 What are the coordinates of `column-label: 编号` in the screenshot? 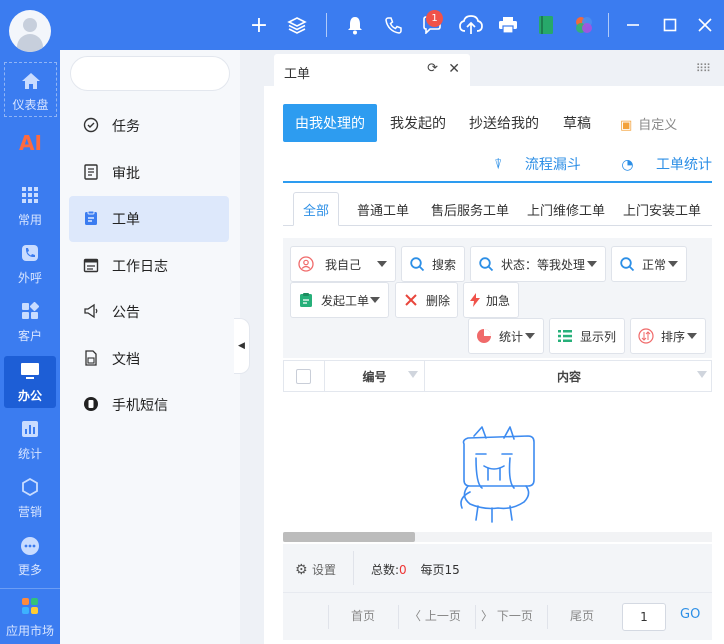 It's located at (374, 376).